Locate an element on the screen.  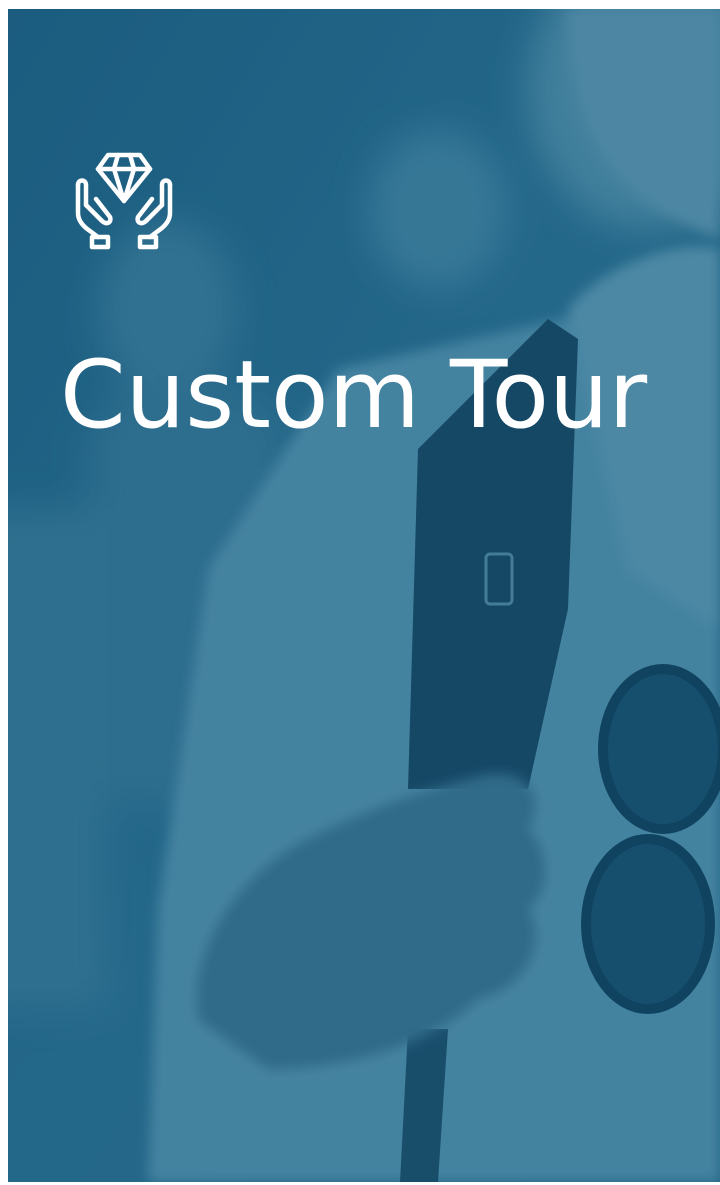
card-title: Custom Tour is located at coordinates (354, 395).